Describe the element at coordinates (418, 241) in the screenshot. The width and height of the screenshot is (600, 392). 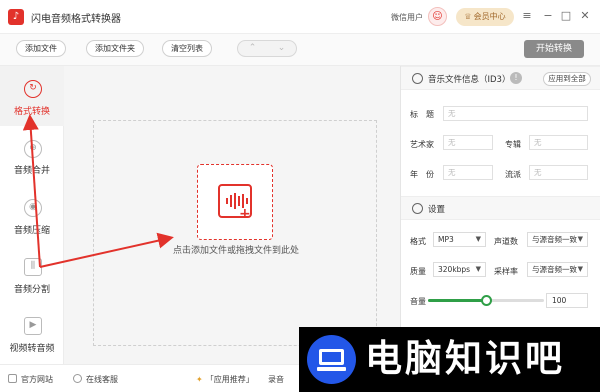
I see `format-label: 格式` at that location.